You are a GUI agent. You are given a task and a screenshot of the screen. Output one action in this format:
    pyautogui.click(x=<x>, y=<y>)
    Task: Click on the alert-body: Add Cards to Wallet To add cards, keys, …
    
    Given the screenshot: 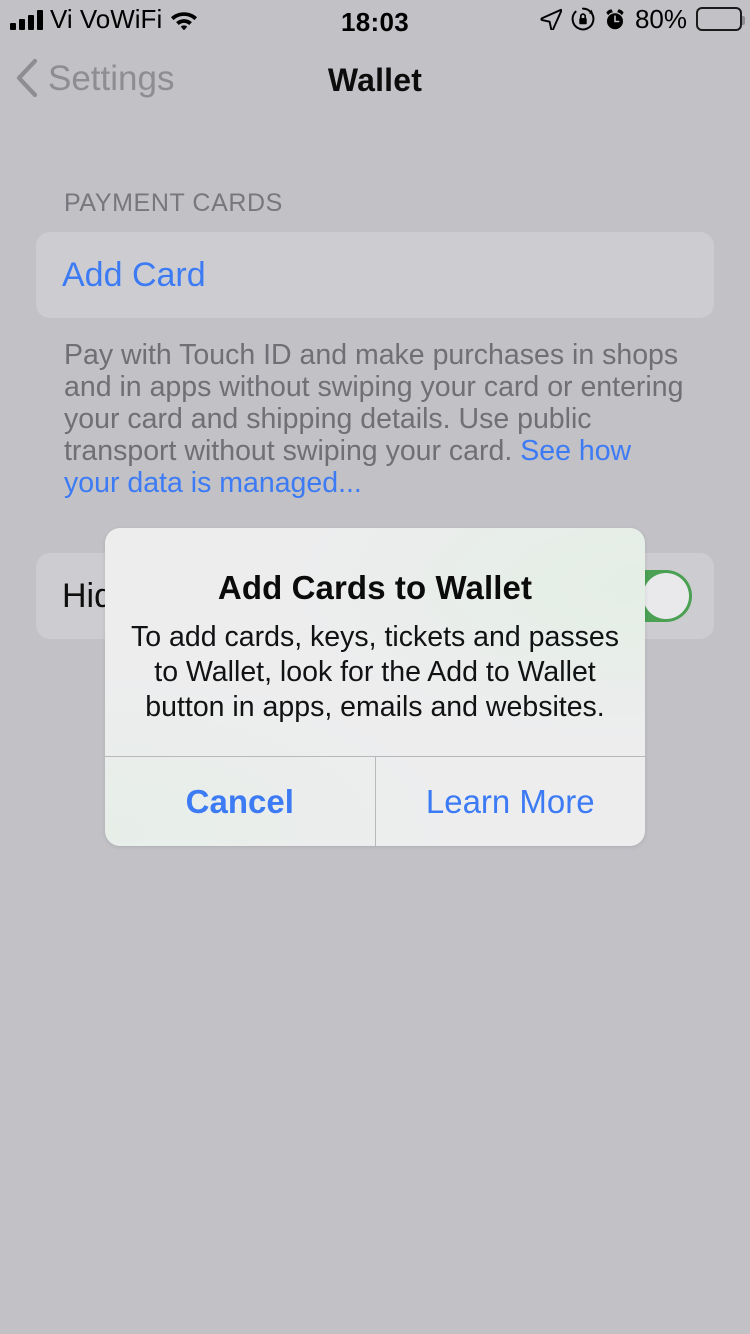 What is the action you would take?
    pyautogui.click(x=375, y=626)
    